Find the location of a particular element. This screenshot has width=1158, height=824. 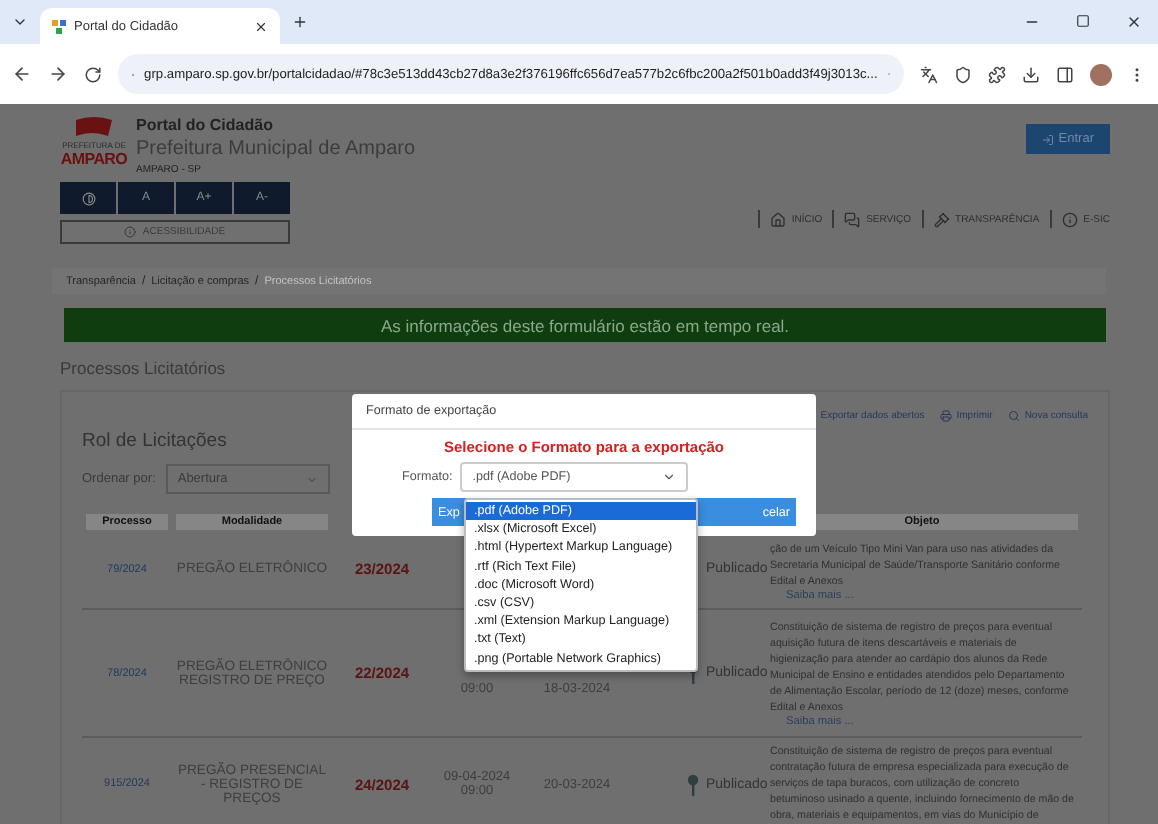

forward-icon is located at coordinates (58, 74).